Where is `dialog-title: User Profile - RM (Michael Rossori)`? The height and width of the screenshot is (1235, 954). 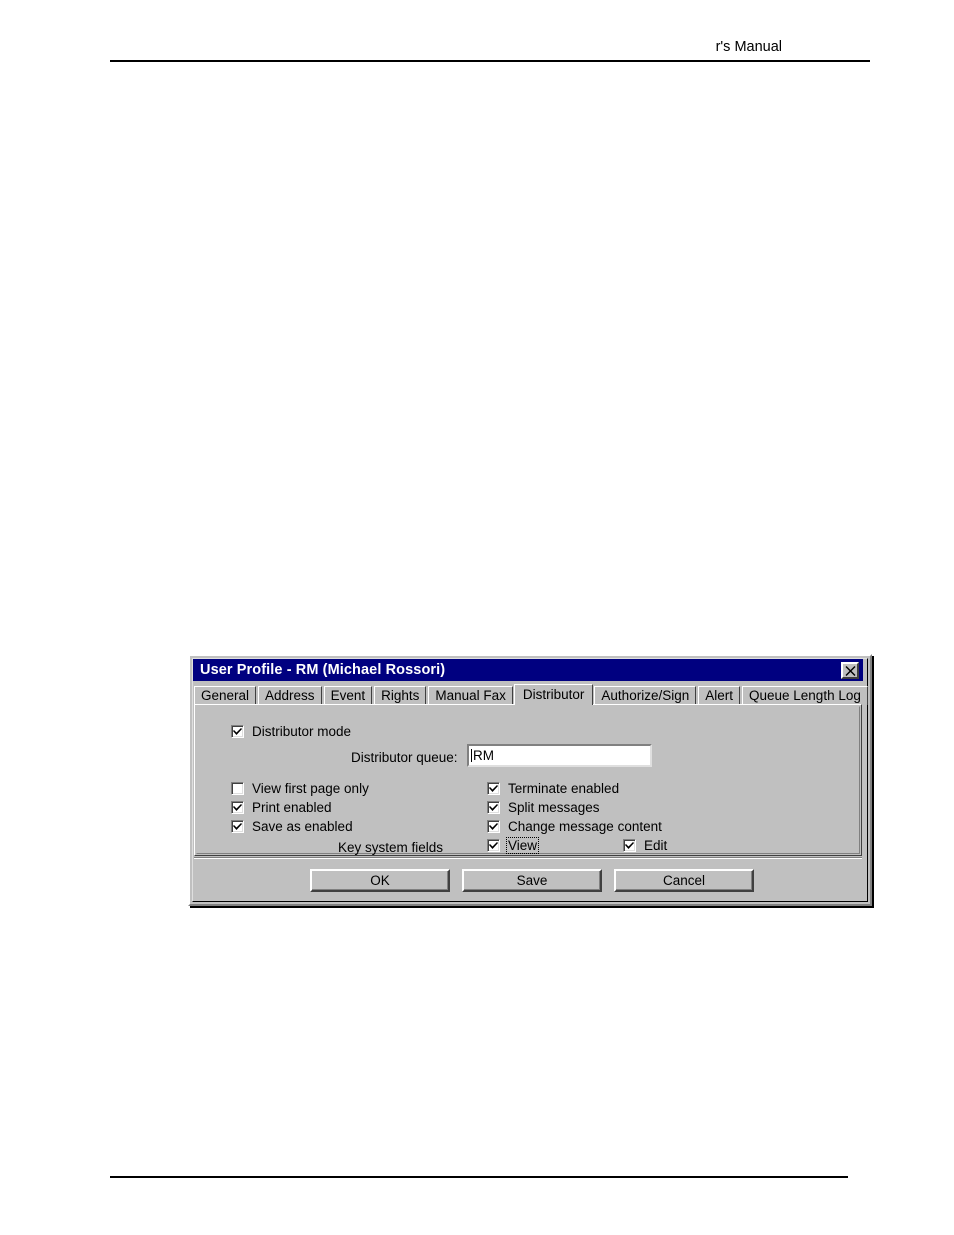 dialog-title: User Profile - RM (Michael Rossori) is located at coordinates (323, 670).